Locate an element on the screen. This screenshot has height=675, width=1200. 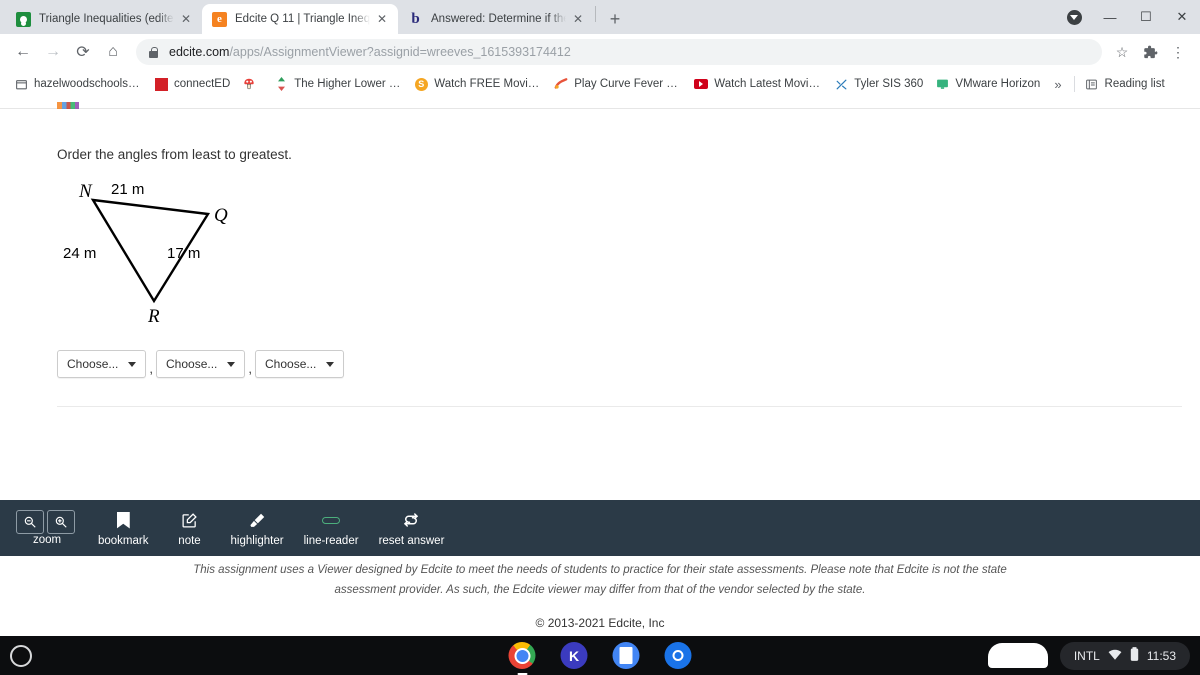
wifi-icon is located at coordinates (1115, 656).